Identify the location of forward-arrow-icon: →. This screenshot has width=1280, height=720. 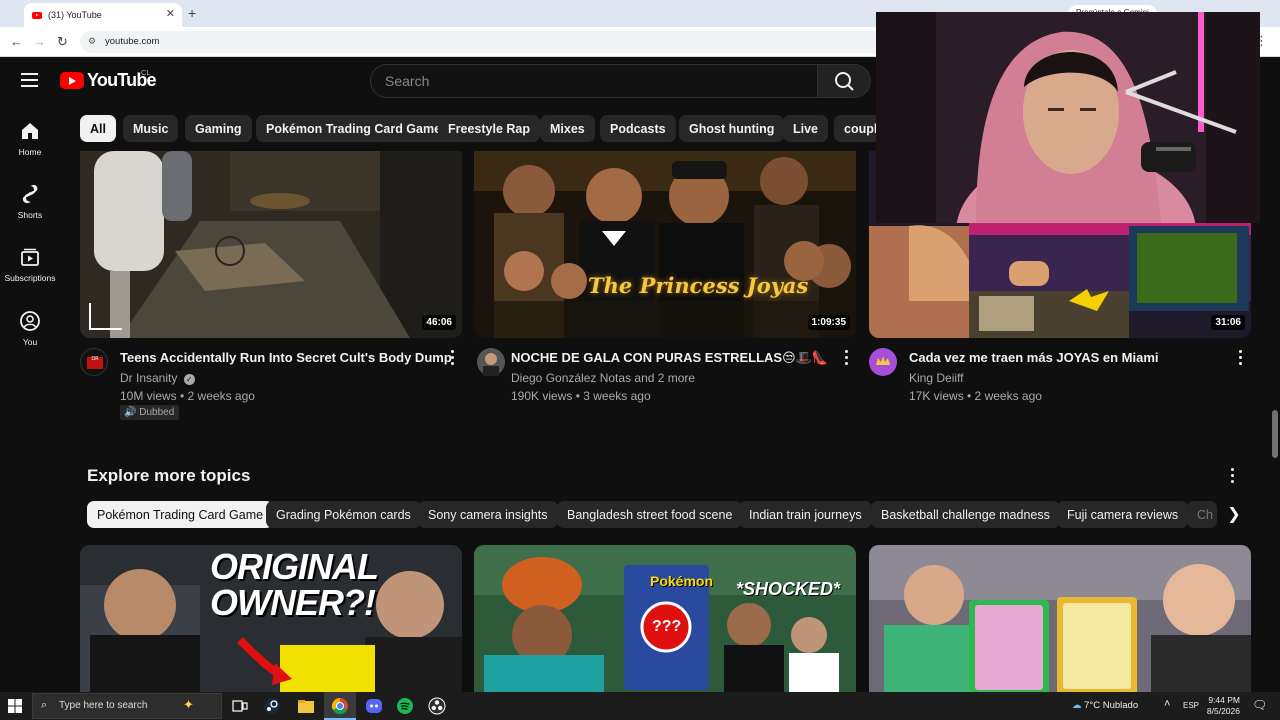
(39, 41).